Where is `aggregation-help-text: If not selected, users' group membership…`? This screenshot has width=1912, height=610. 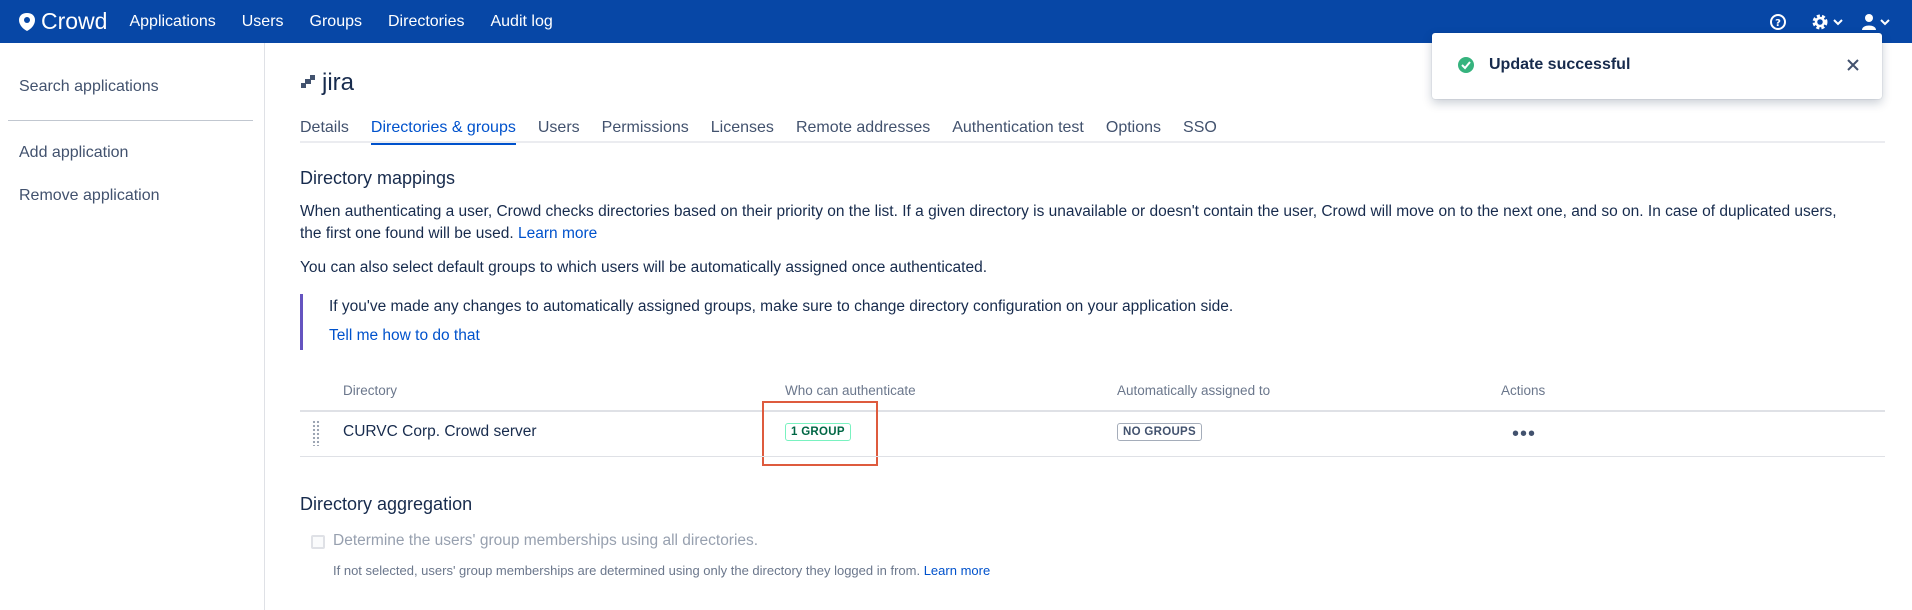 aggregation-help-text: If not selected, users' group membership… is located at coordinates (661, 570).